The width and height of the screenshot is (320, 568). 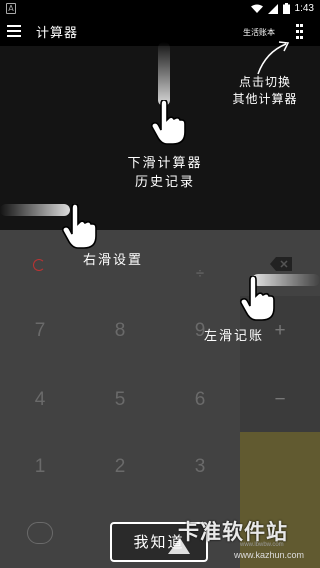 I want to click on key-2: 2, so click(x=120, y=467).